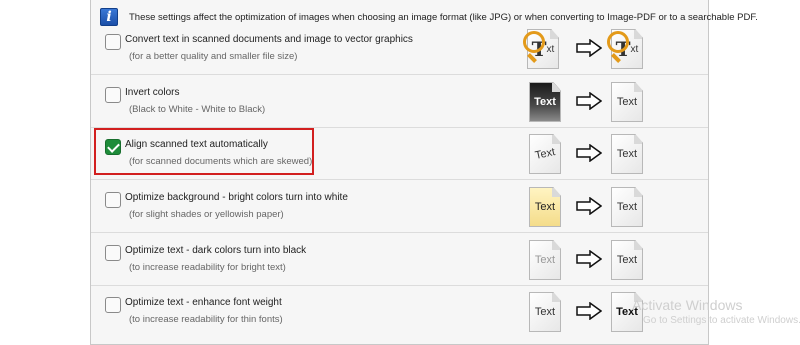 The height and width of the screenshot is (345, 800). Describe the element at coordinates (687, 305) in the screenshot. I see `activate-windows-title: Activate Windows` at that location.